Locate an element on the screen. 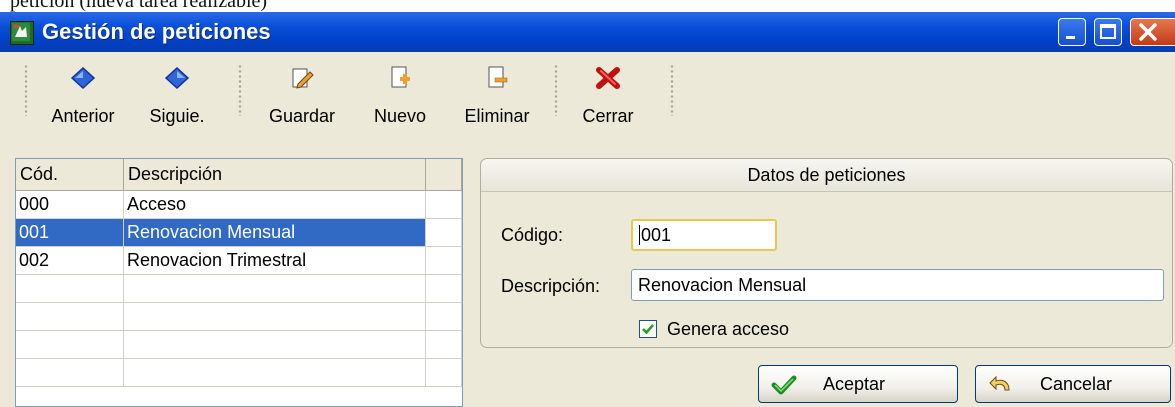 This screenshot has height=407, width=1175. accept-button: Aceptar is located at coordinates (858, 384).